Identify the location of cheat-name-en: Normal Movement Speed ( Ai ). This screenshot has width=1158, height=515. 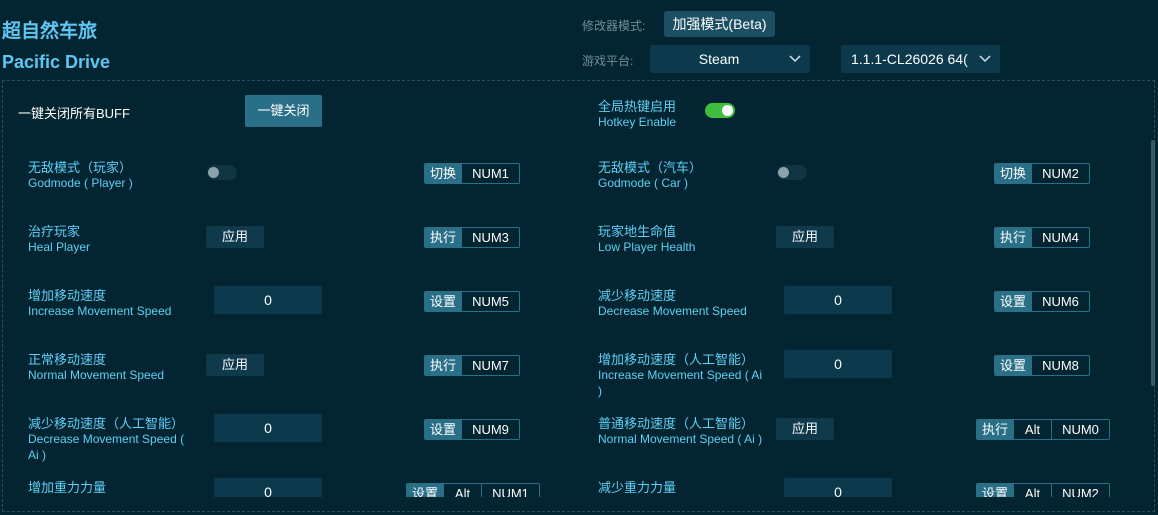
(680, 439).